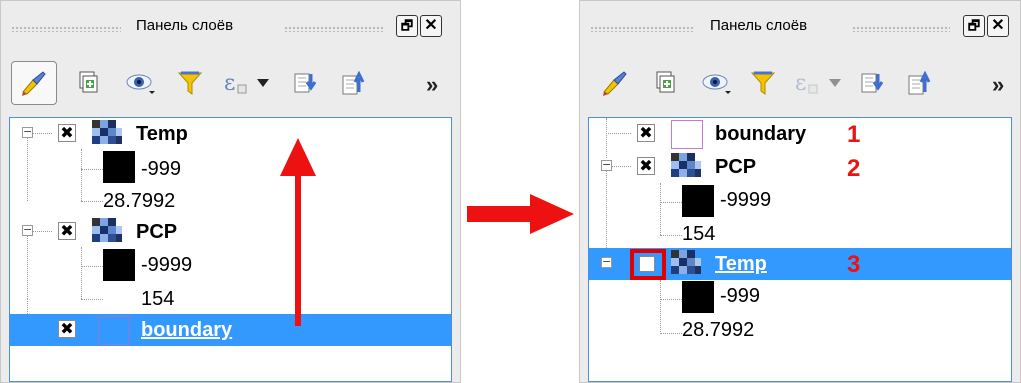 The image size is (1021, 383). What do you see at coordinates (854, 264) in the screenshot?
I see `annotation-number: 3` at bounding box center [854, 264].